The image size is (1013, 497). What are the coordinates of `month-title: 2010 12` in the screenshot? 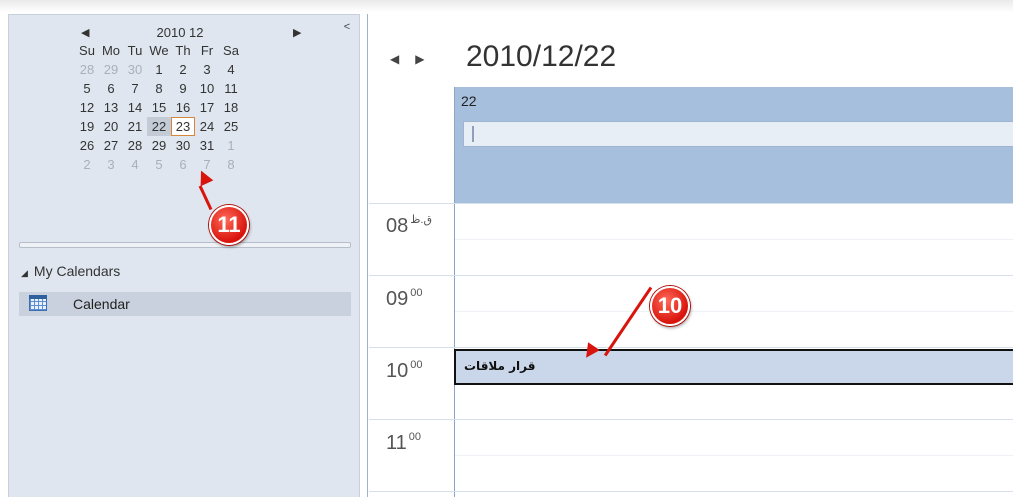 It's located at (180, 32).